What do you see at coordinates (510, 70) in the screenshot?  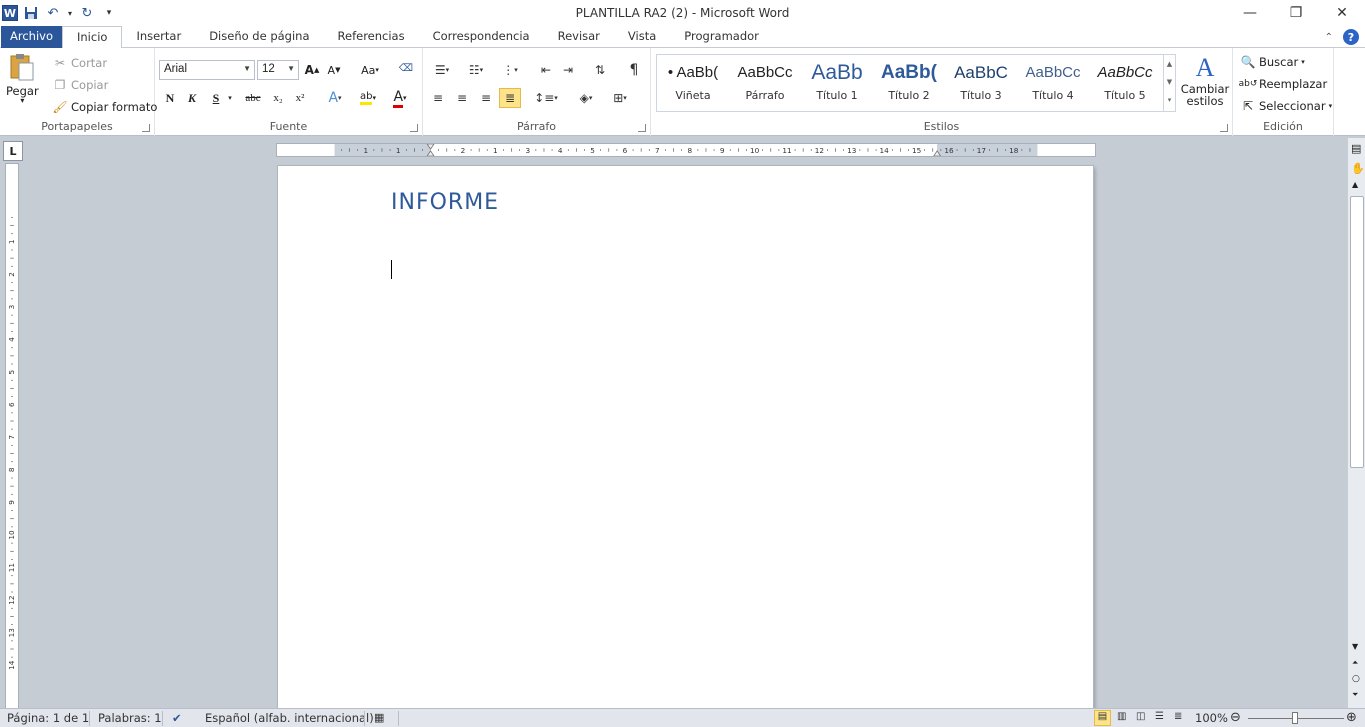 I see `multilevel-list-icon: ⋮ ▾` at bounding box center [510, 70].